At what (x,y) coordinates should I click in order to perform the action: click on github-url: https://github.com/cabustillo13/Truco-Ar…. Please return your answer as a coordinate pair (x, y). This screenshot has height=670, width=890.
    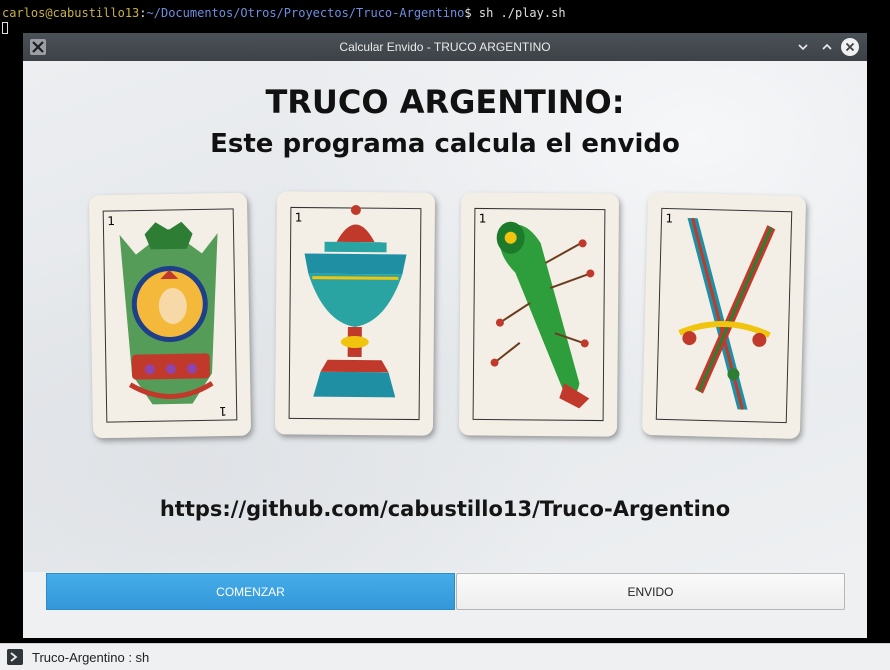
    Looking at the image, I should click on (445, 509).